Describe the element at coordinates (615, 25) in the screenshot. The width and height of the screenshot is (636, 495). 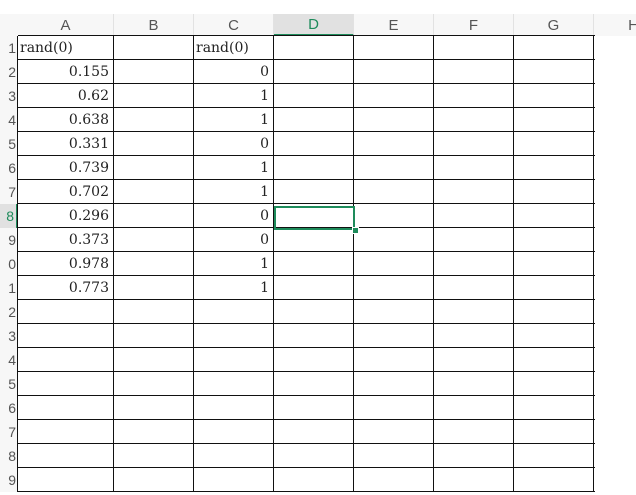
I see `column-header-h: H` at that location.